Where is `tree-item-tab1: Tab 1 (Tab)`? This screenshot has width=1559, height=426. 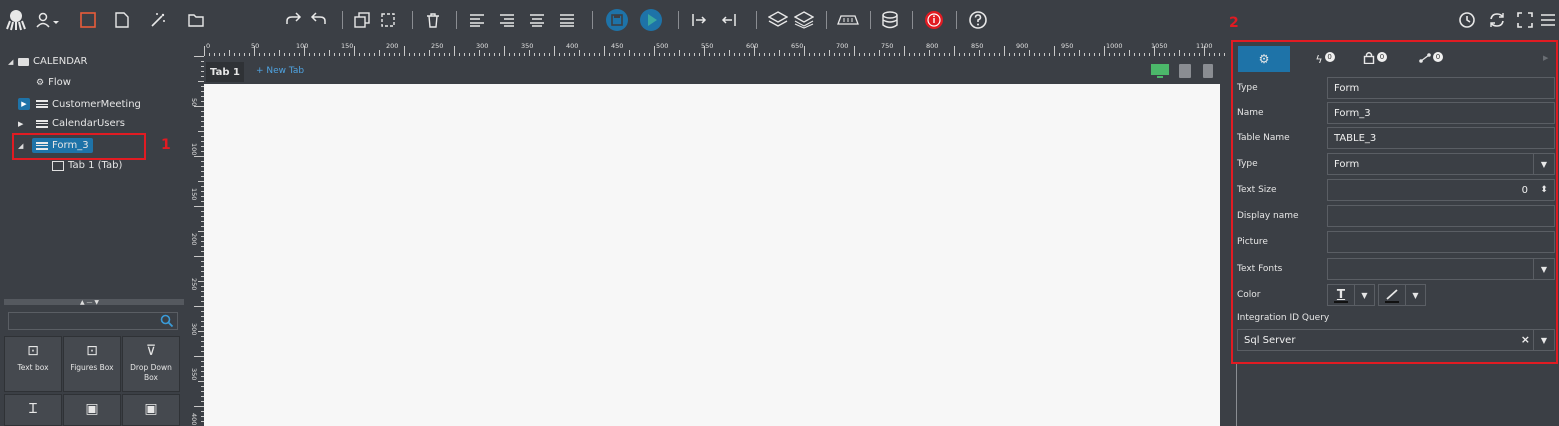 tree-item-tab1: Tab 1 (Tab) is located at coordinates (87, 165).